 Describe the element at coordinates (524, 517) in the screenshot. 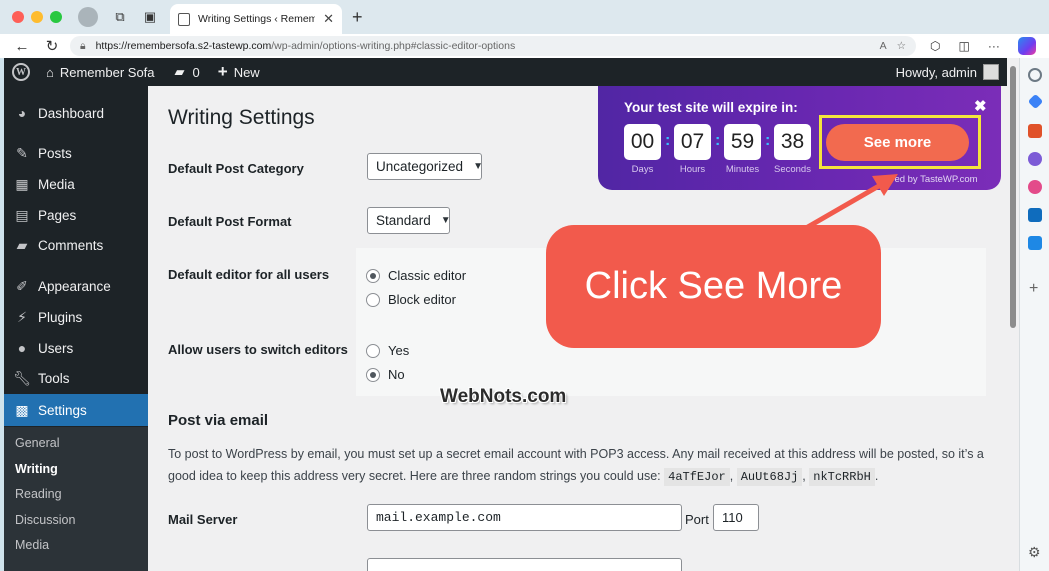

I see `mail-server-input: mail.example.com` at that location.